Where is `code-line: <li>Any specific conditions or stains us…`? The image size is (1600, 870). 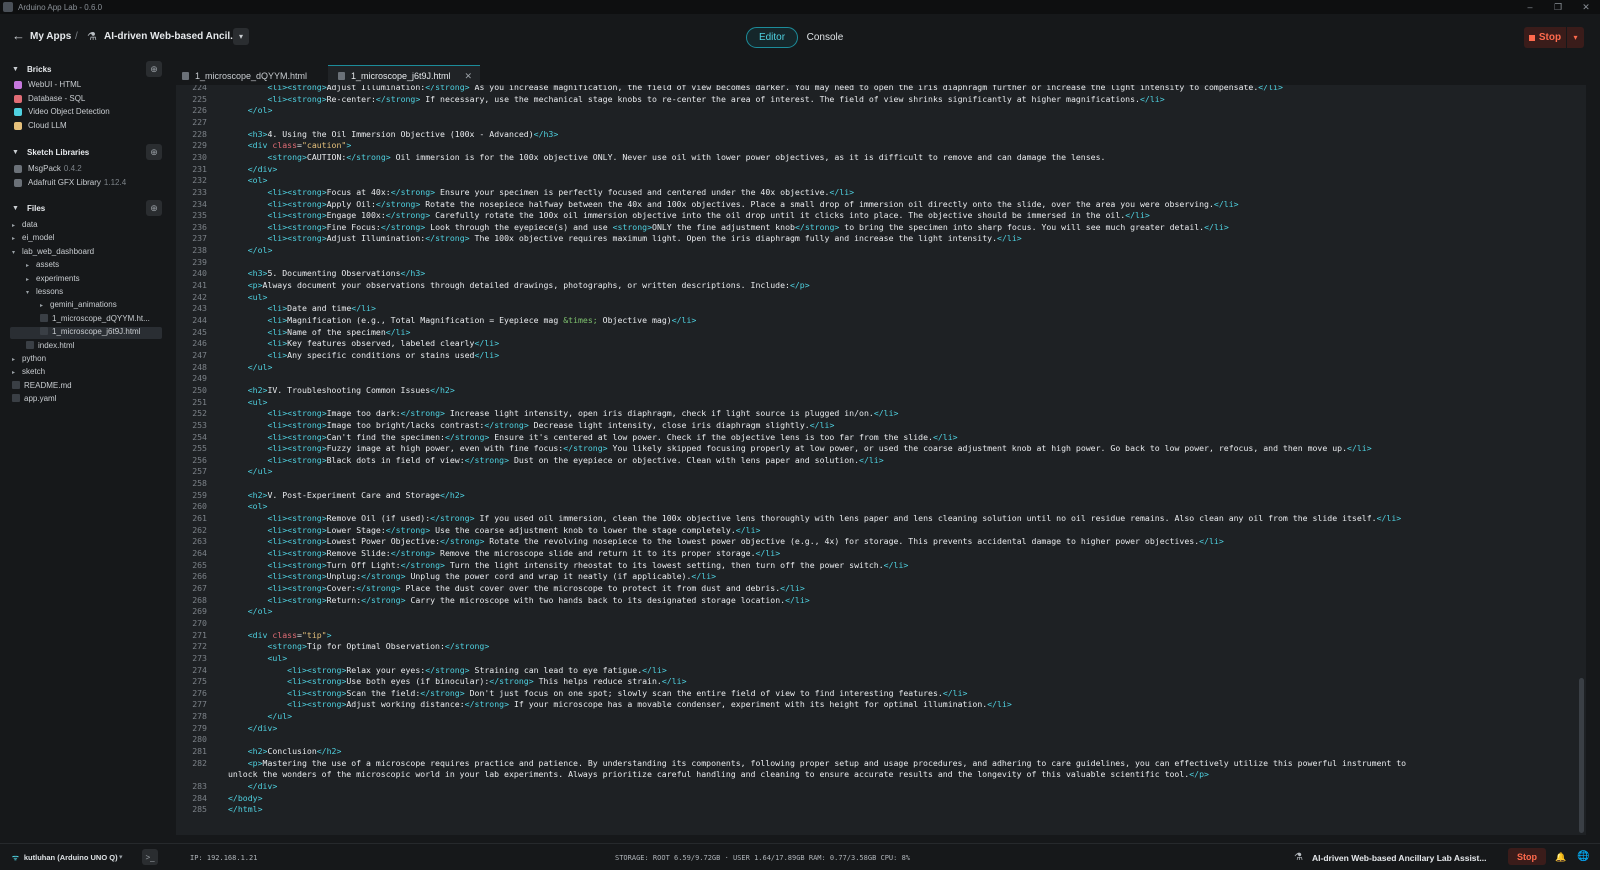
code-line: <li>Any specific conditions or stains us… is located at coordinates (363, 356).